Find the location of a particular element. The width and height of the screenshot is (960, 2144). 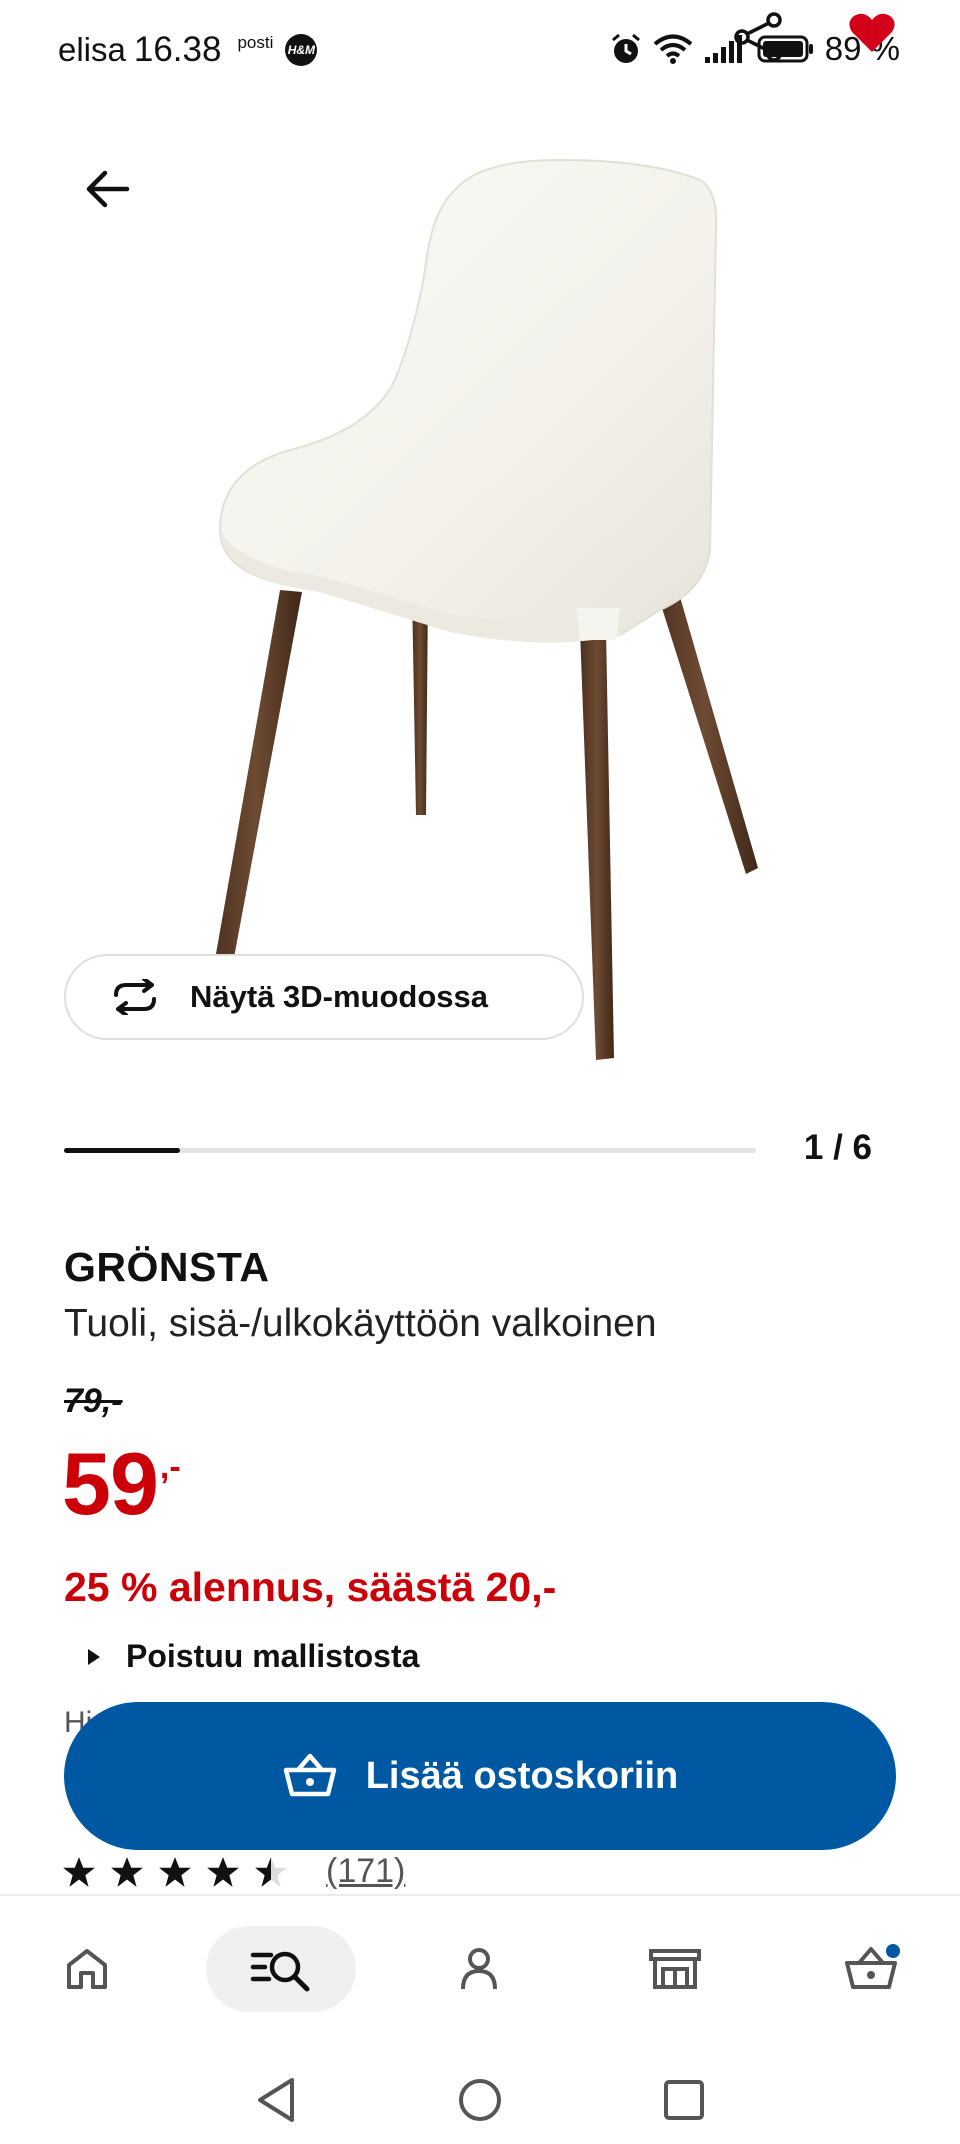

status-bar: elisa 16.38 posti H&M 89 % is located at coordinates (480, 55).